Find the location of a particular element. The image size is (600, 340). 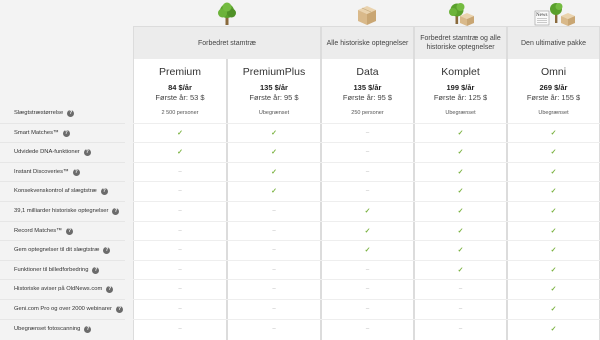

feature-label-text: Record Matches™ is located at coordinates (38, 231).